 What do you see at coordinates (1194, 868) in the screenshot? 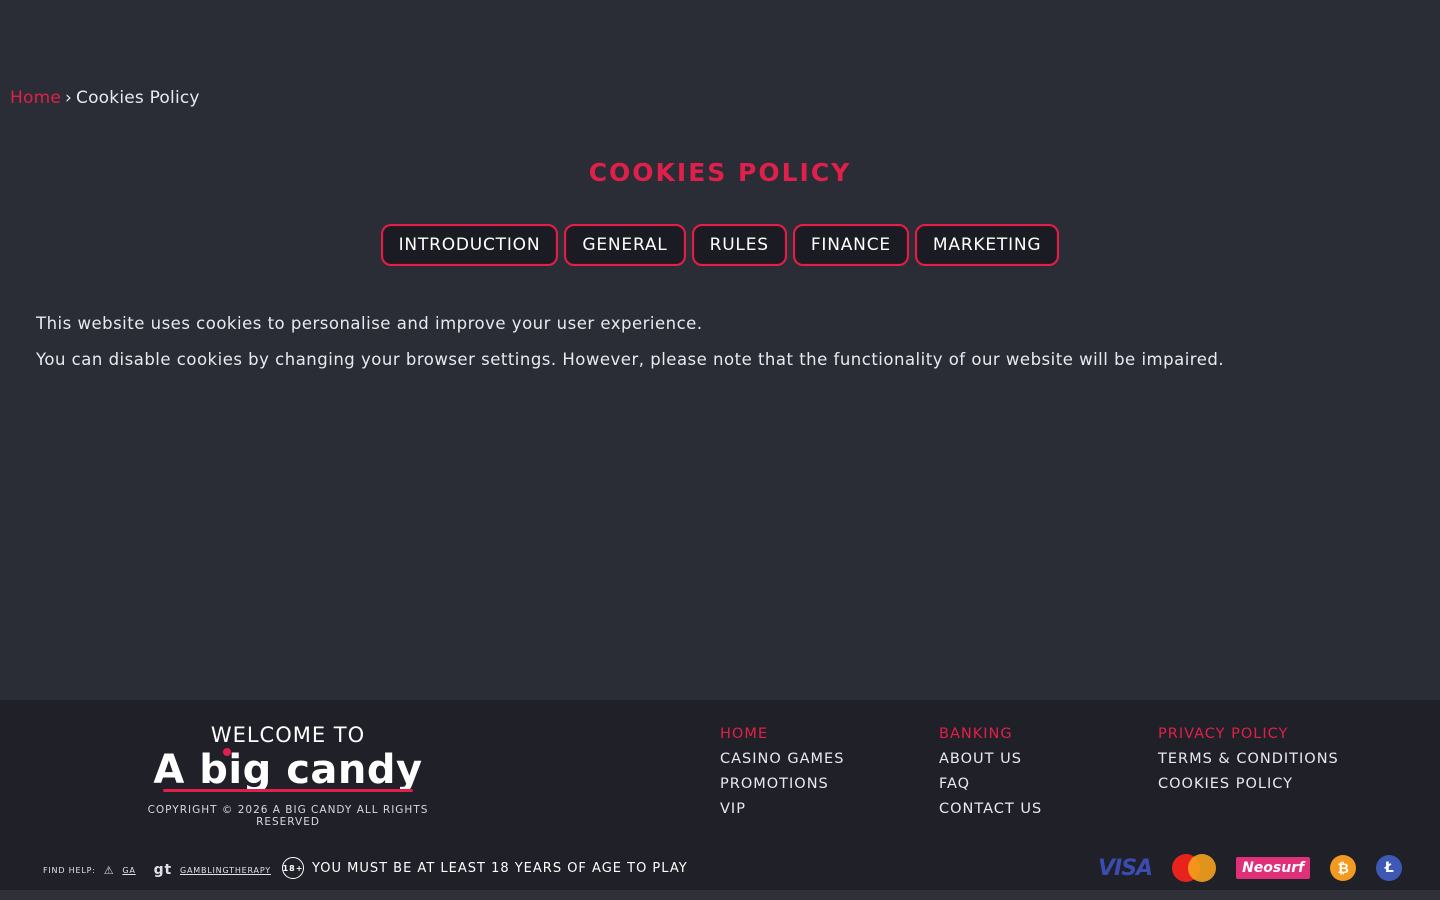
I see `mastercard-icon` at bounding box center [1194, 868].